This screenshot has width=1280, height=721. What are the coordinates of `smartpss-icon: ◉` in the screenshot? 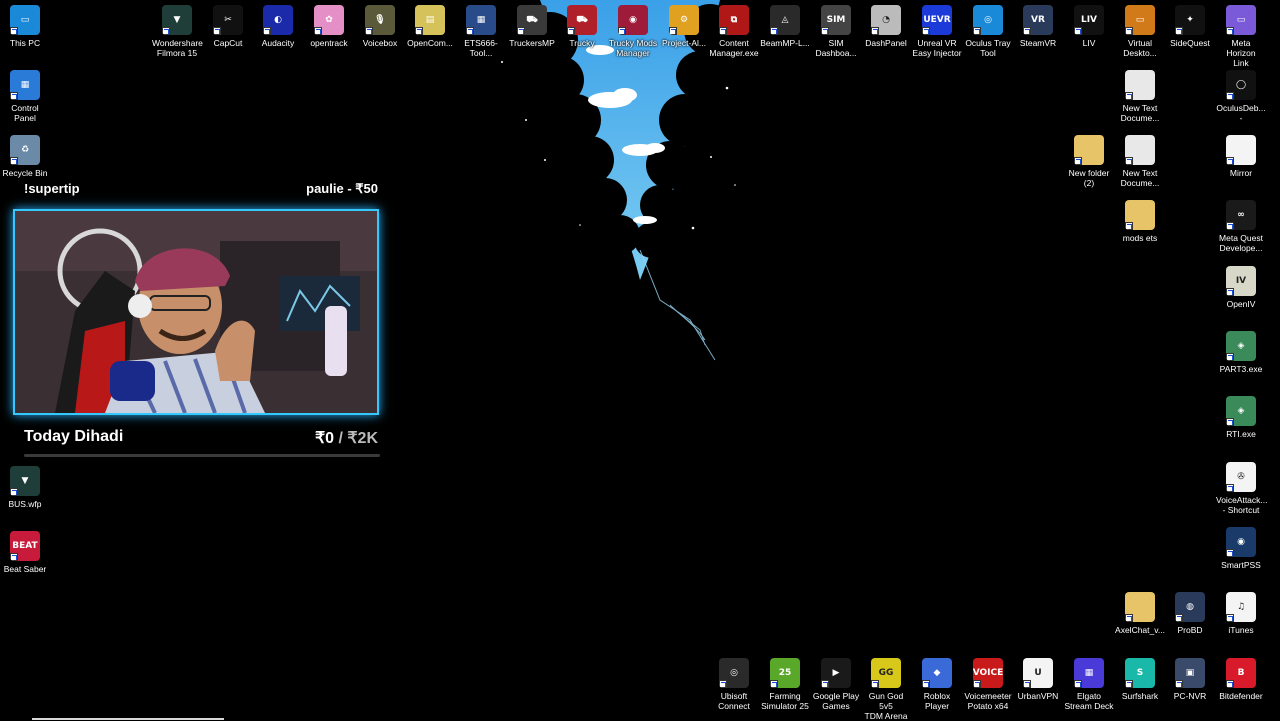 It's located at (1241, 542).